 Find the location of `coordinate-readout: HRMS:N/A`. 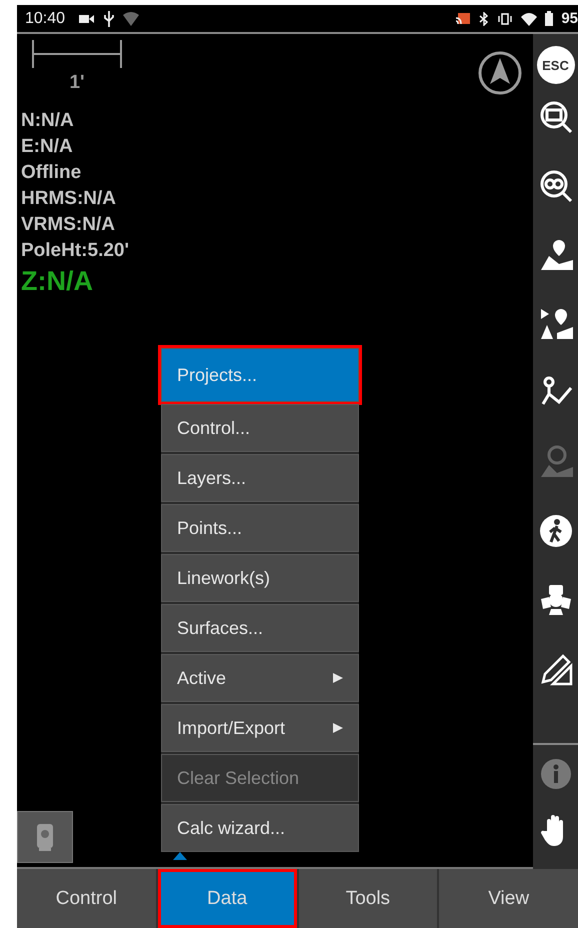

coordinate-readout: HRMS:N/A is located at coordinates (68, 199).